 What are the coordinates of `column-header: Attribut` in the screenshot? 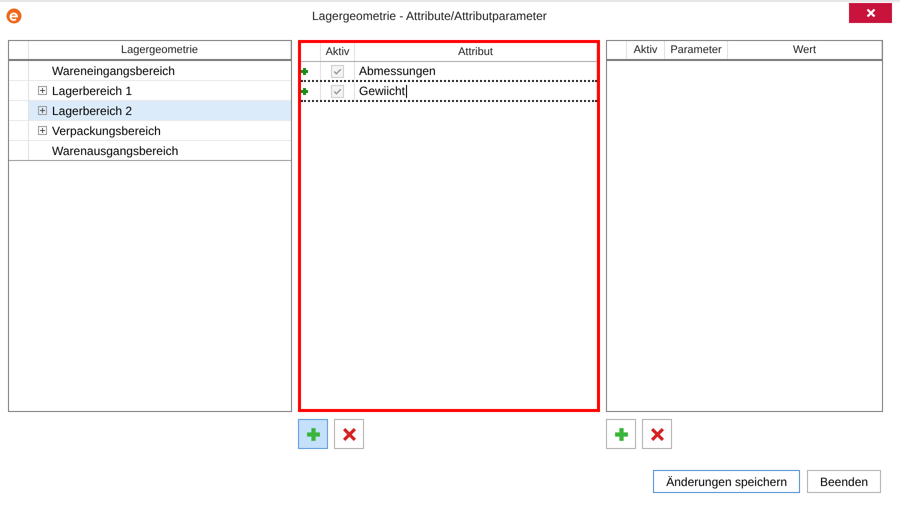 It's located at (476, 52).